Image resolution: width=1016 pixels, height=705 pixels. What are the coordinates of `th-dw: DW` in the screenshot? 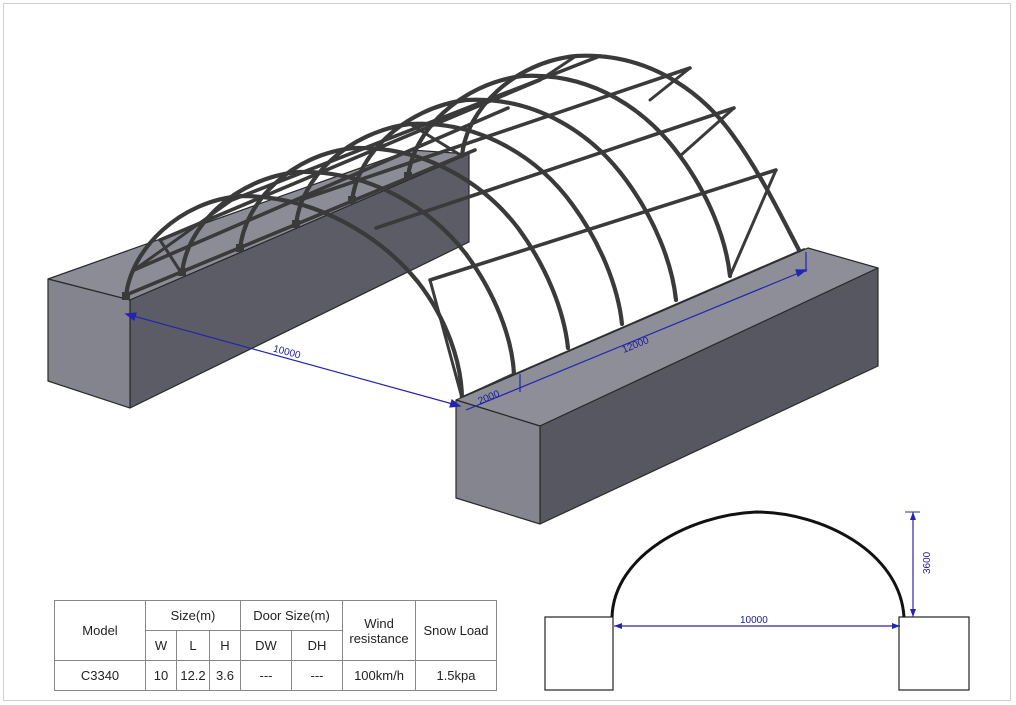 It's located at (266, 645).